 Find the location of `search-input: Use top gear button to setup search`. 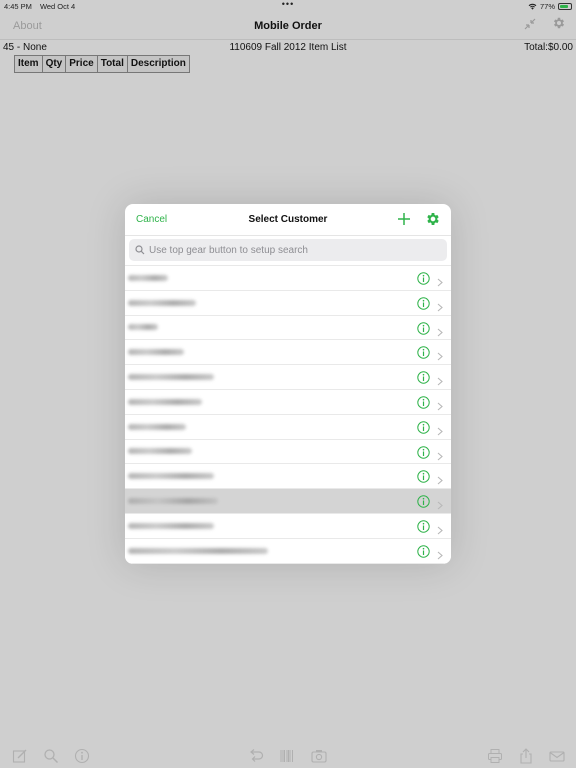

search-input: Use top gear button to setup search is located at coordinates (288, 250).